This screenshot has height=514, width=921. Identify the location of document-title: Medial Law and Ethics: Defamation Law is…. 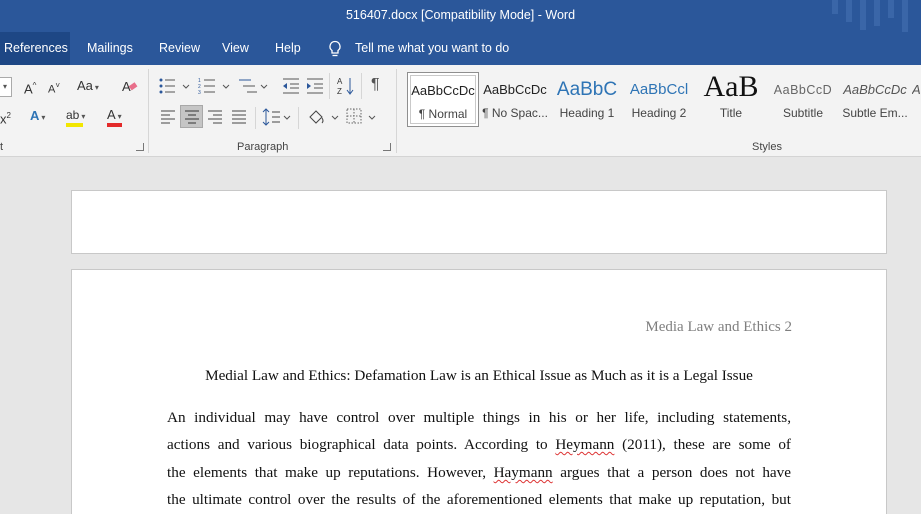
(479, 375).